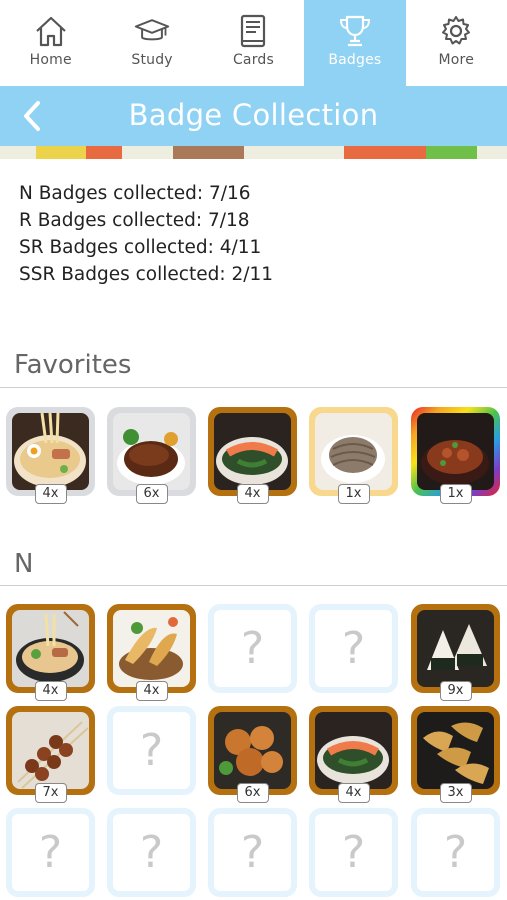 The image size is (507, 900). I want to click on onigiri-image, so click(455, 648).